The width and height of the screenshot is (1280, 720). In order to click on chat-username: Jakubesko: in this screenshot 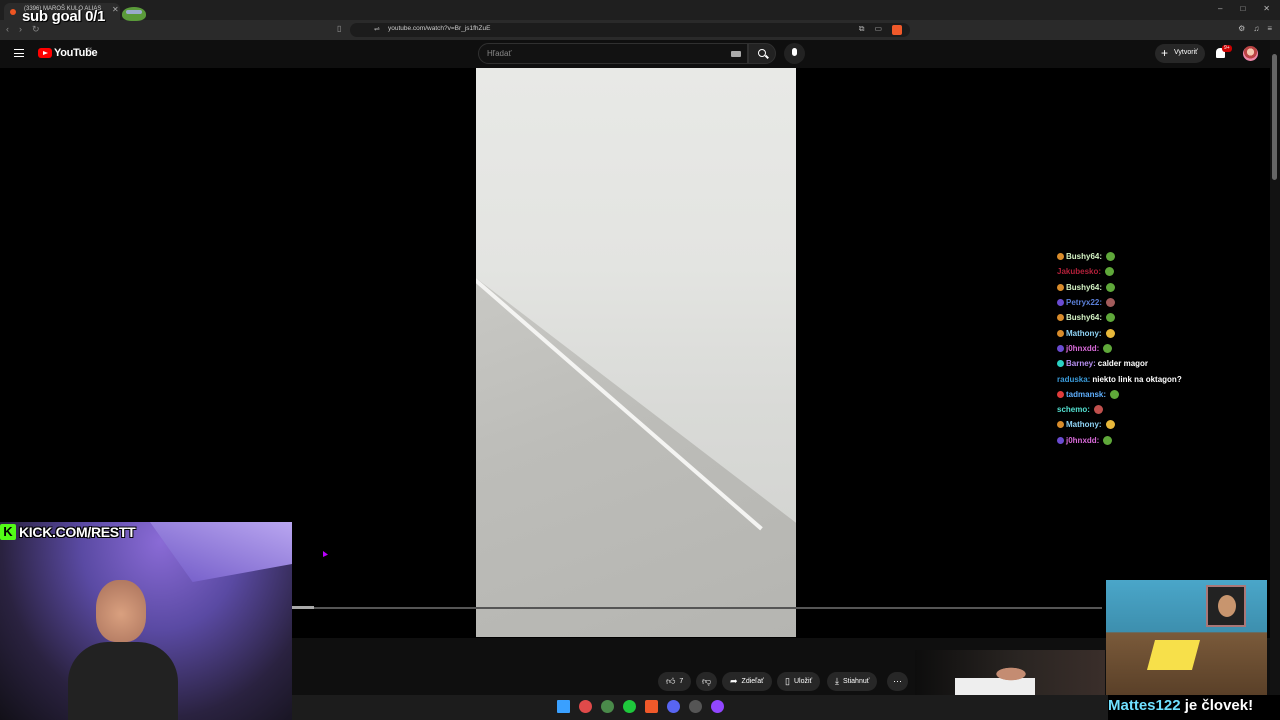, I will do `click(1079, 272)`.